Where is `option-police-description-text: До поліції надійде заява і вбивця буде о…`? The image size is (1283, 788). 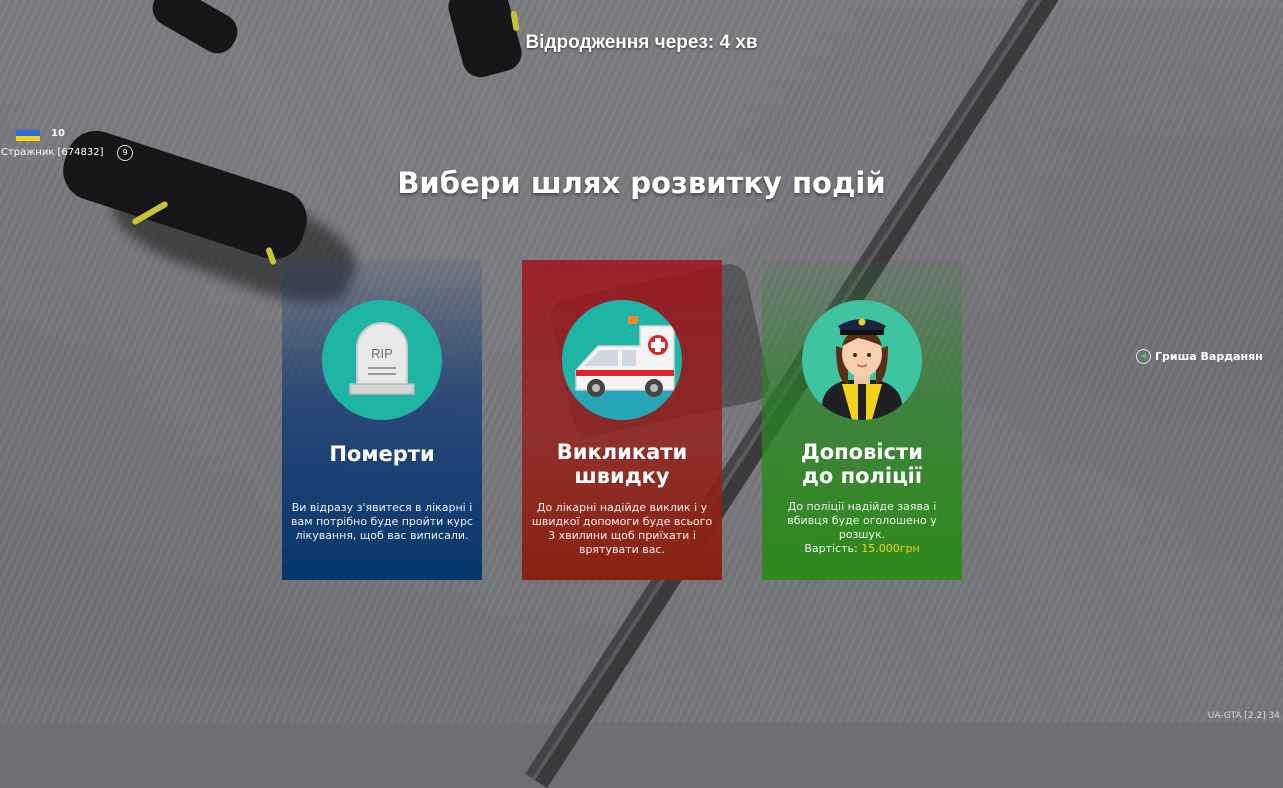
option-police-description-text: До поліції надійде заява і вбивця буде о… is located at coordinates (862, 520).